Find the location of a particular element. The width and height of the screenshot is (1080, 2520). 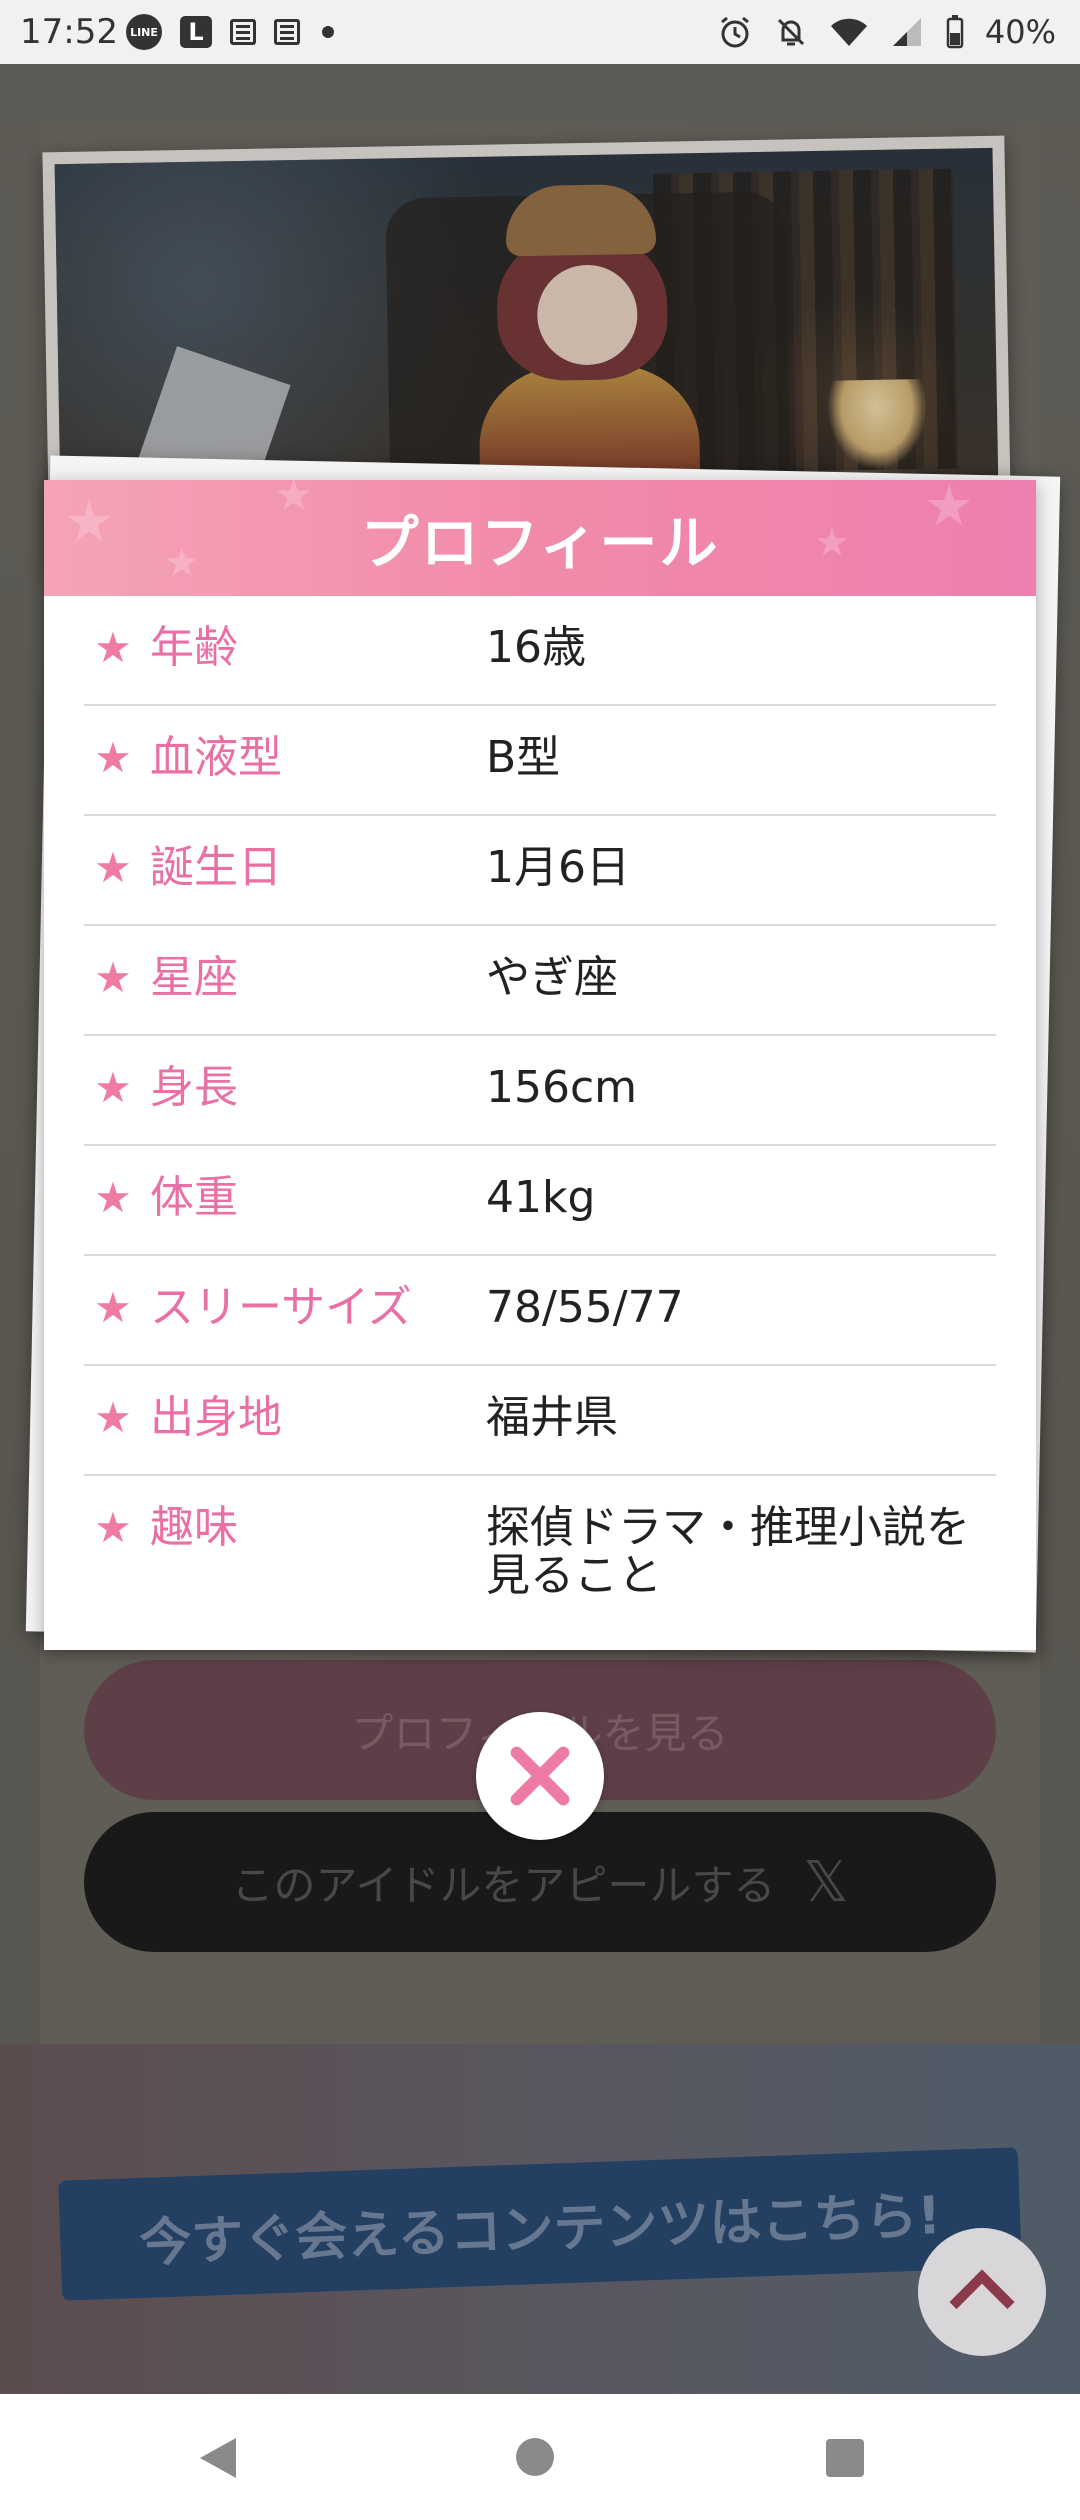

profile-value: 1月6日 is located at coordinates (558, 867).